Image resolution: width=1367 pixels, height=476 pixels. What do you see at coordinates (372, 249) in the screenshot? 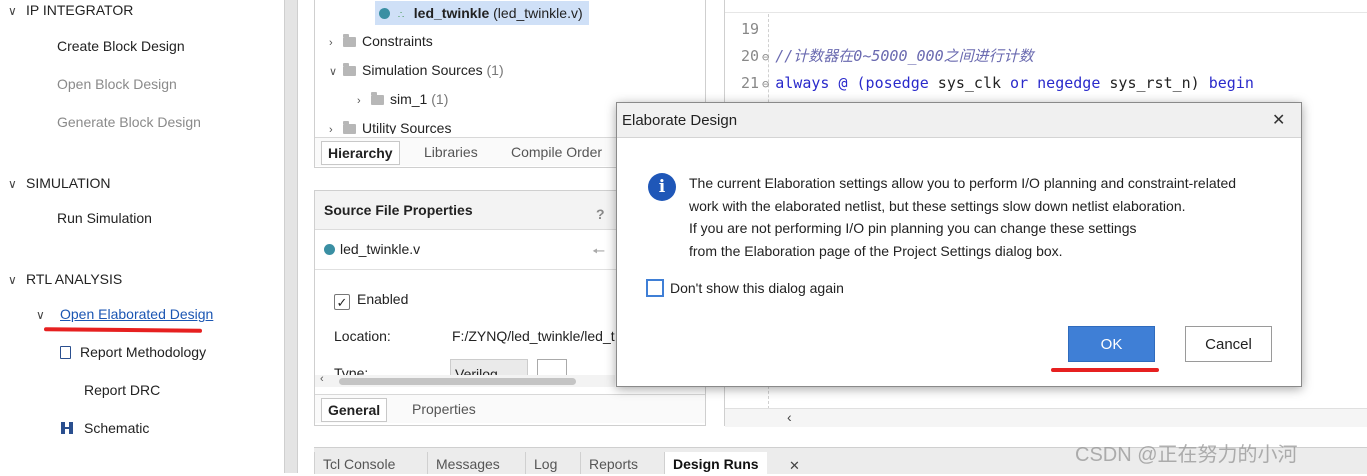
I see `properties-file-row: led_twinkle.v` at bounding box center [372, 249].